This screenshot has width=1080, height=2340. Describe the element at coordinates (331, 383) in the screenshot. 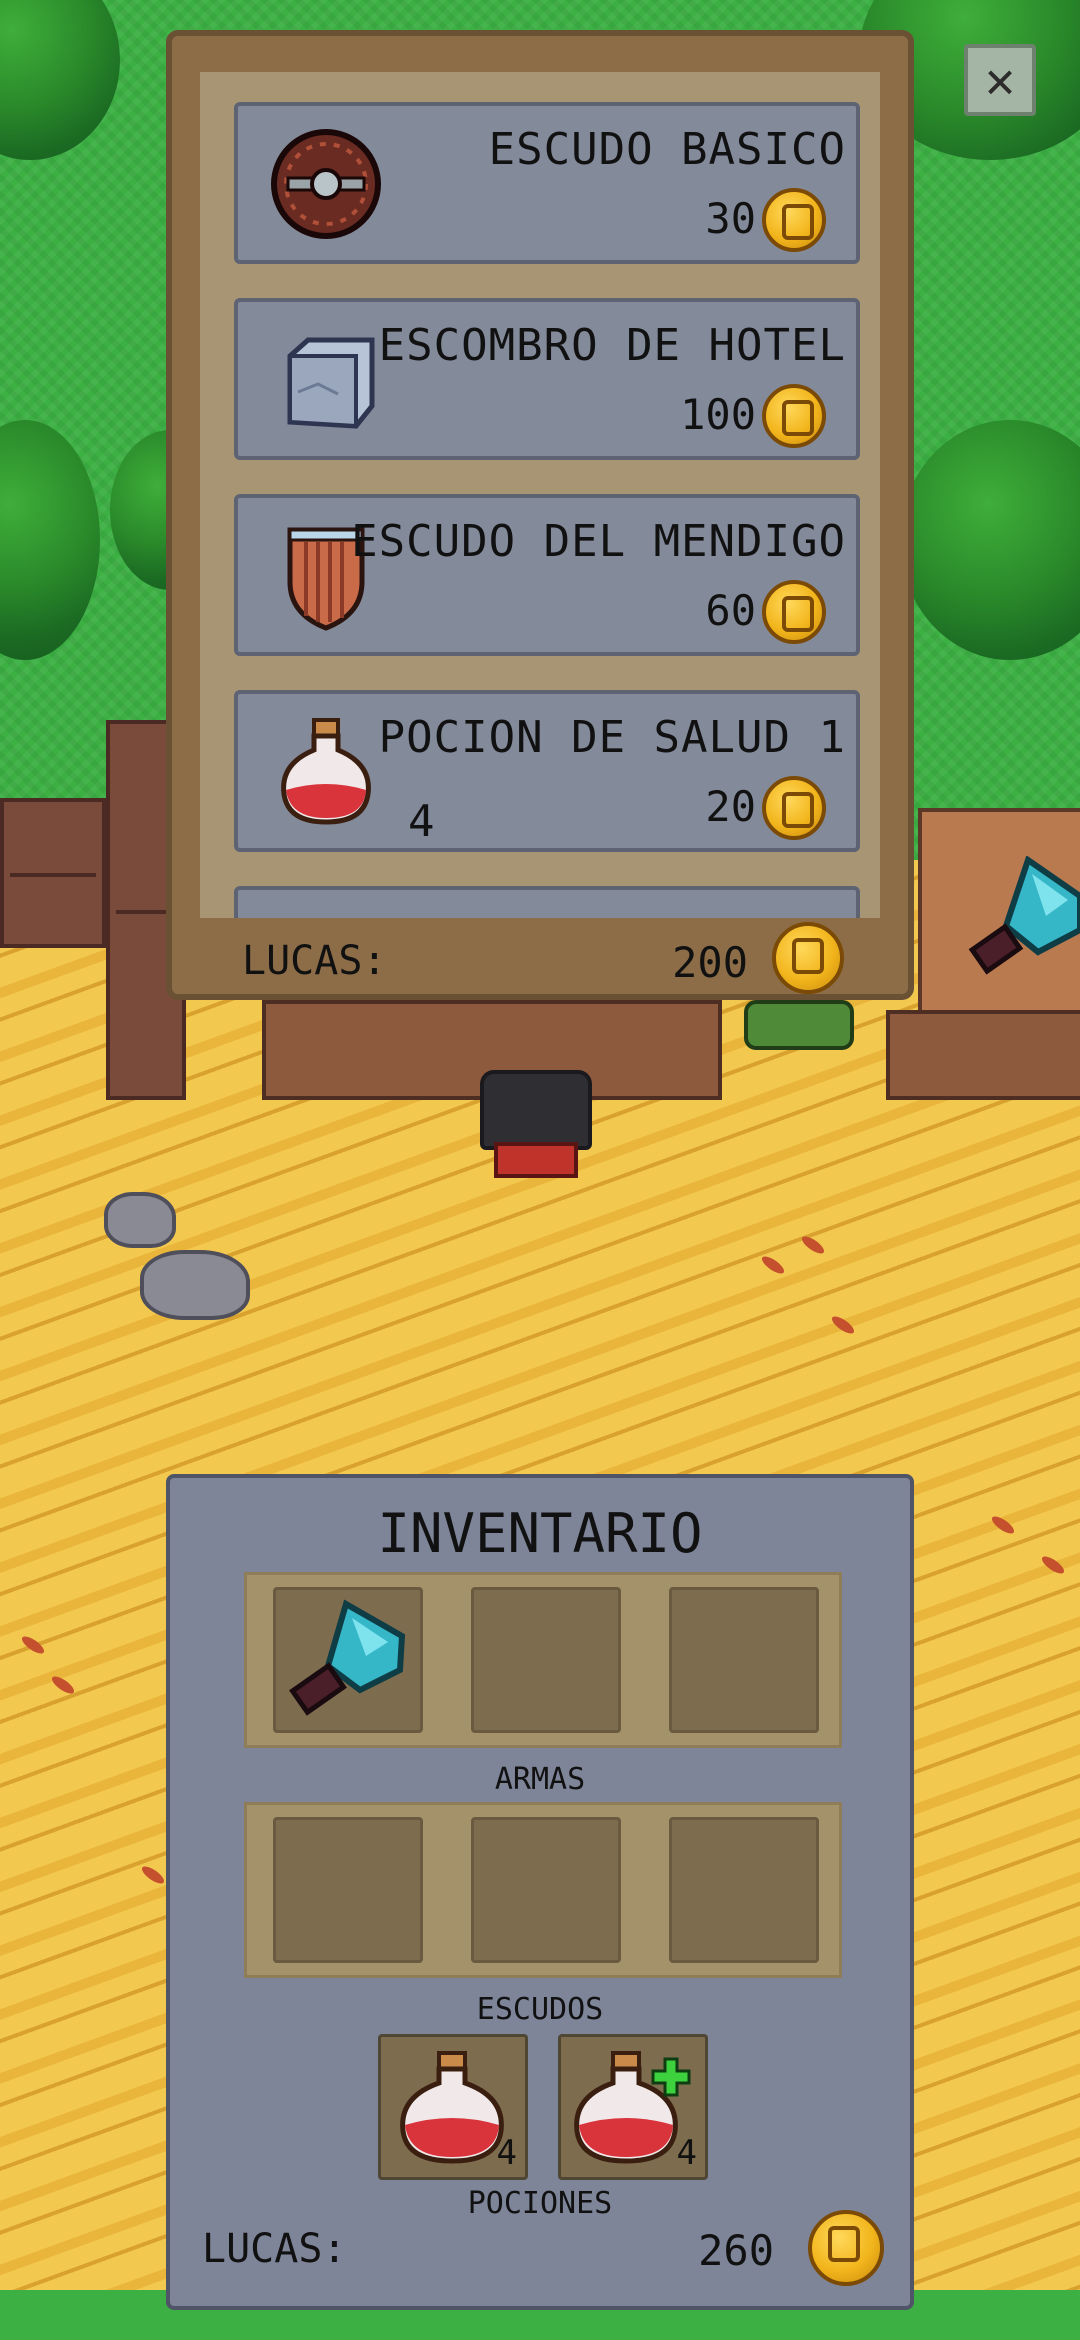

I see `stone-block-icon` at that location.